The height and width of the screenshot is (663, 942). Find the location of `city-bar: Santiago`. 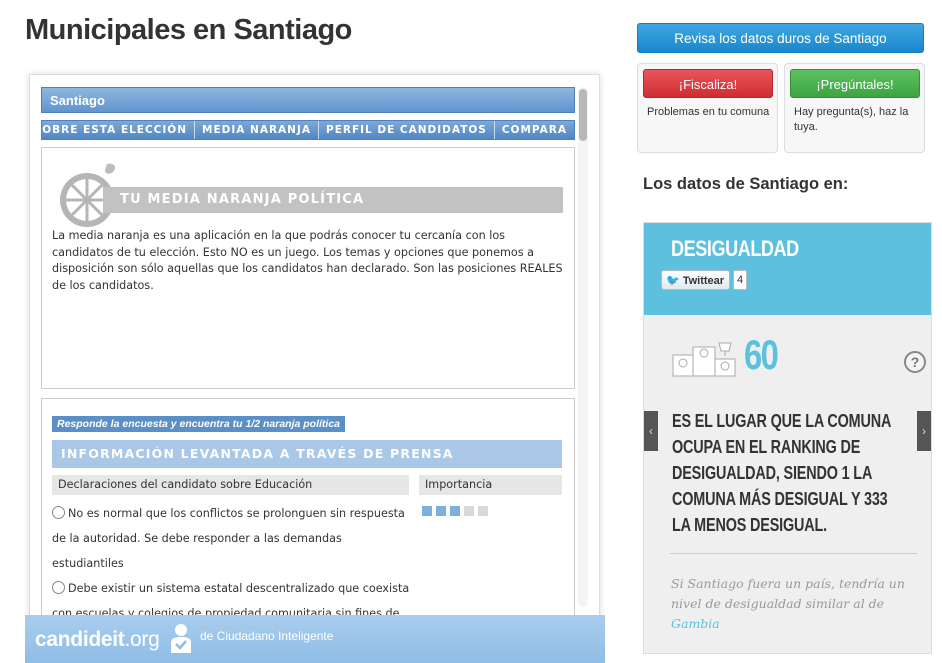

city-bar: Santiago is located at coordinates (308, 100).